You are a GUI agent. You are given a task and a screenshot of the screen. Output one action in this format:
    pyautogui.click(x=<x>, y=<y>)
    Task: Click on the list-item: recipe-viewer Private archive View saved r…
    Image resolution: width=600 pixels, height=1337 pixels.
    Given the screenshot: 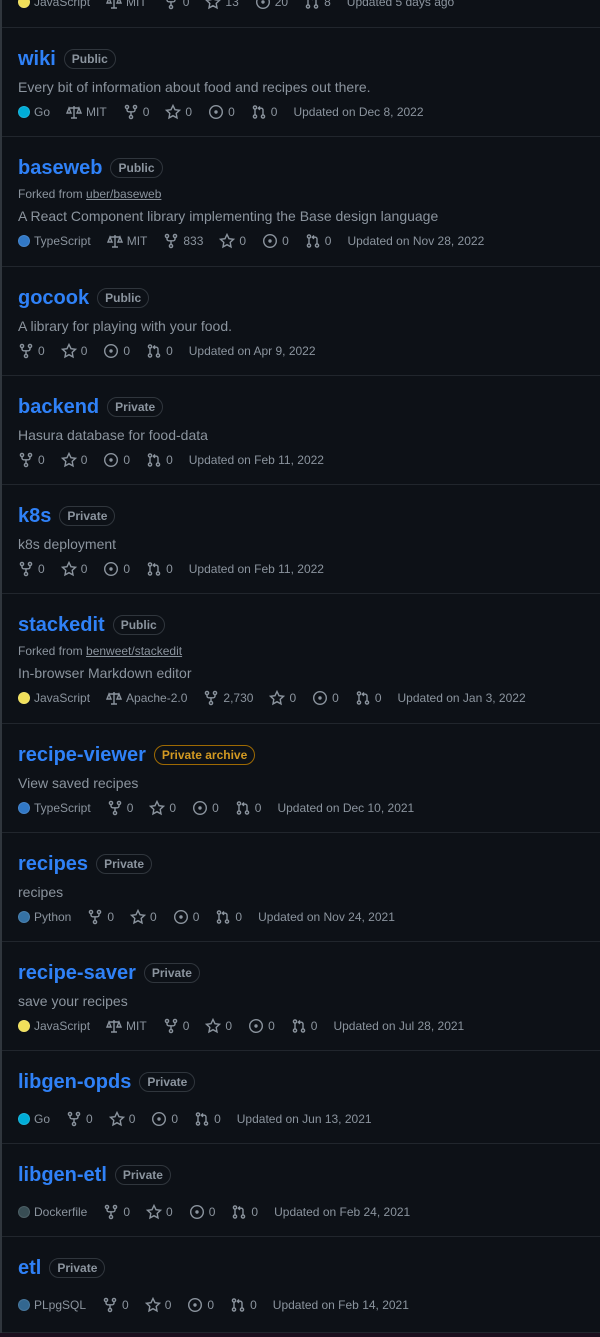 What is the action you would take?
    pyautogui.click(x=301, y=778)
    